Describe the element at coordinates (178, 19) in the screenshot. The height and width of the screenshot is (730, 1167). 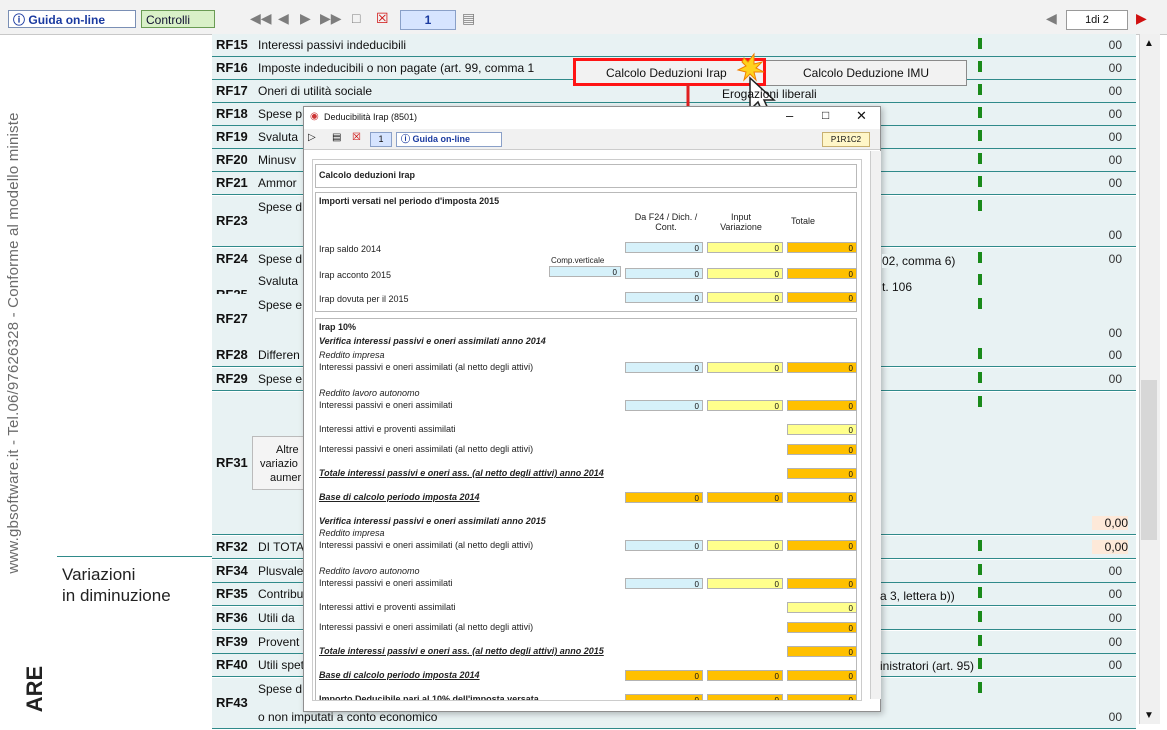
I see `controlli-button: Controlli` at that location.